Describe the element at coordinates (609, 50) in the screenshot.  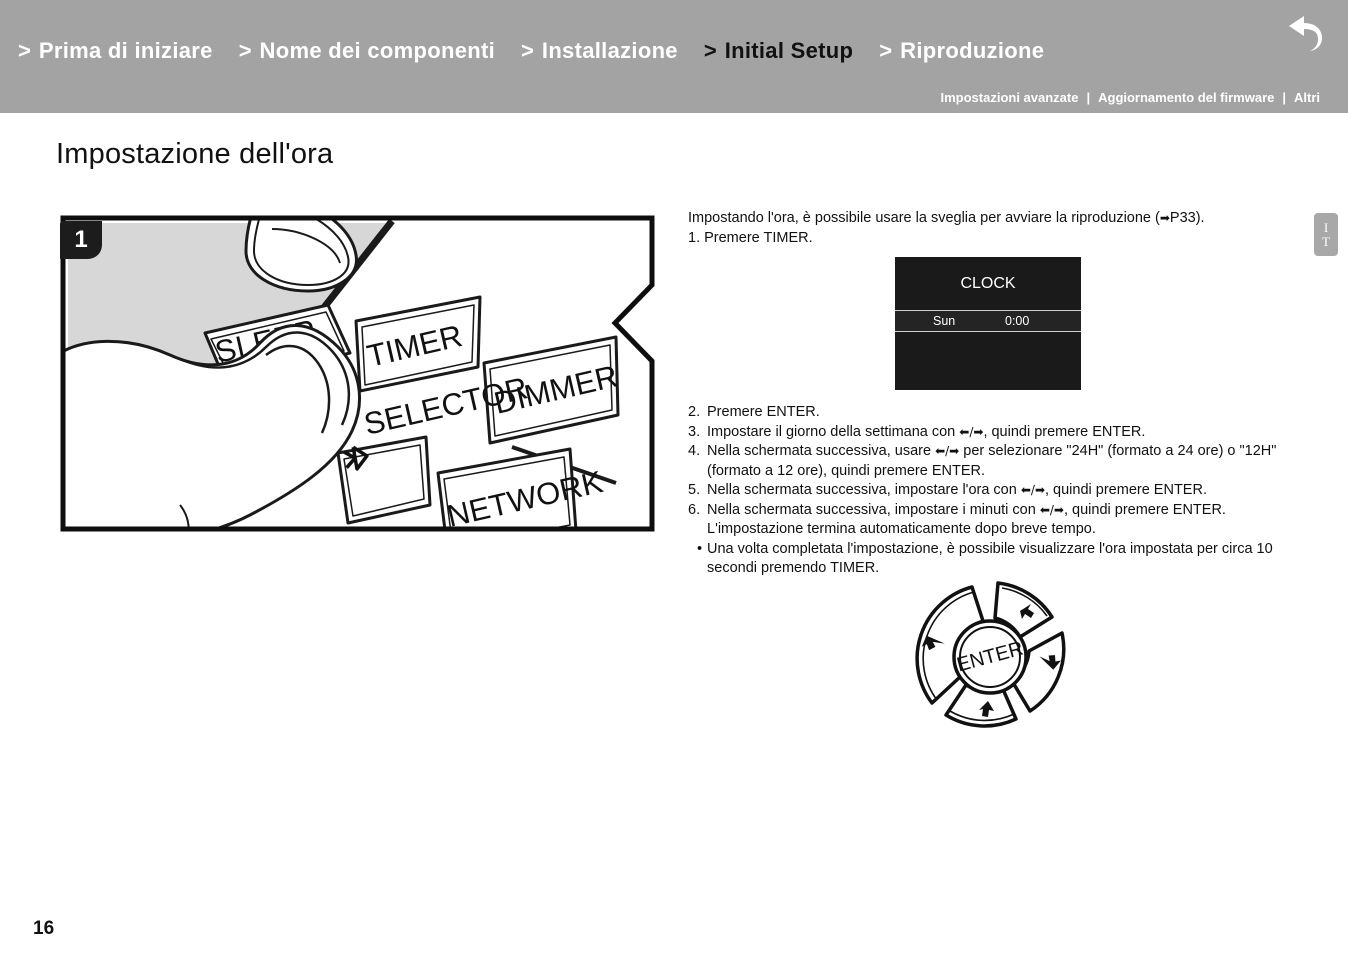
I see `breadcrumb-label: Installazione` at that location.